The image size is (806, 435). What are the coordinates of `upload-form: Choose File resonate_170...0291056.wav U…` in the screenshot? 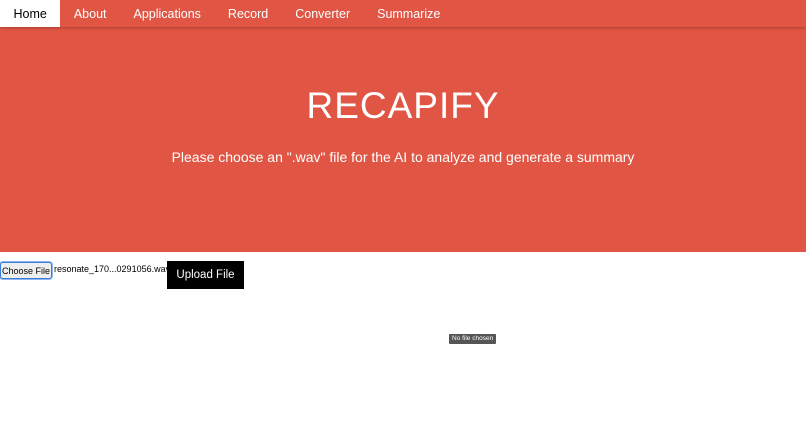 It's located at (403, 275).